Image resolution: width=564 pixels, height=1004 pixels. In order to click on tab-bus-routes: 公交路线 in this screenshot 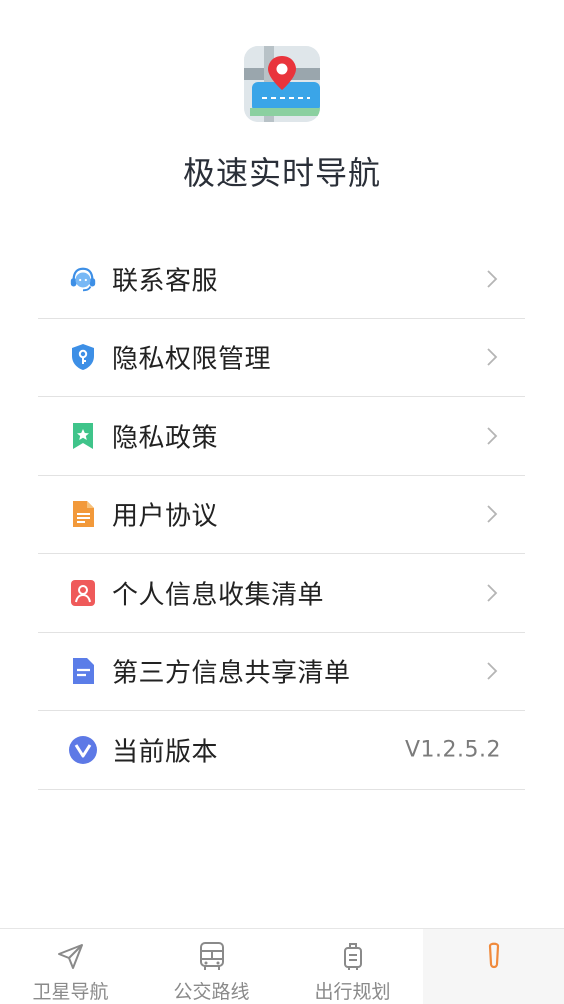, I will do `click(211, 966)`.